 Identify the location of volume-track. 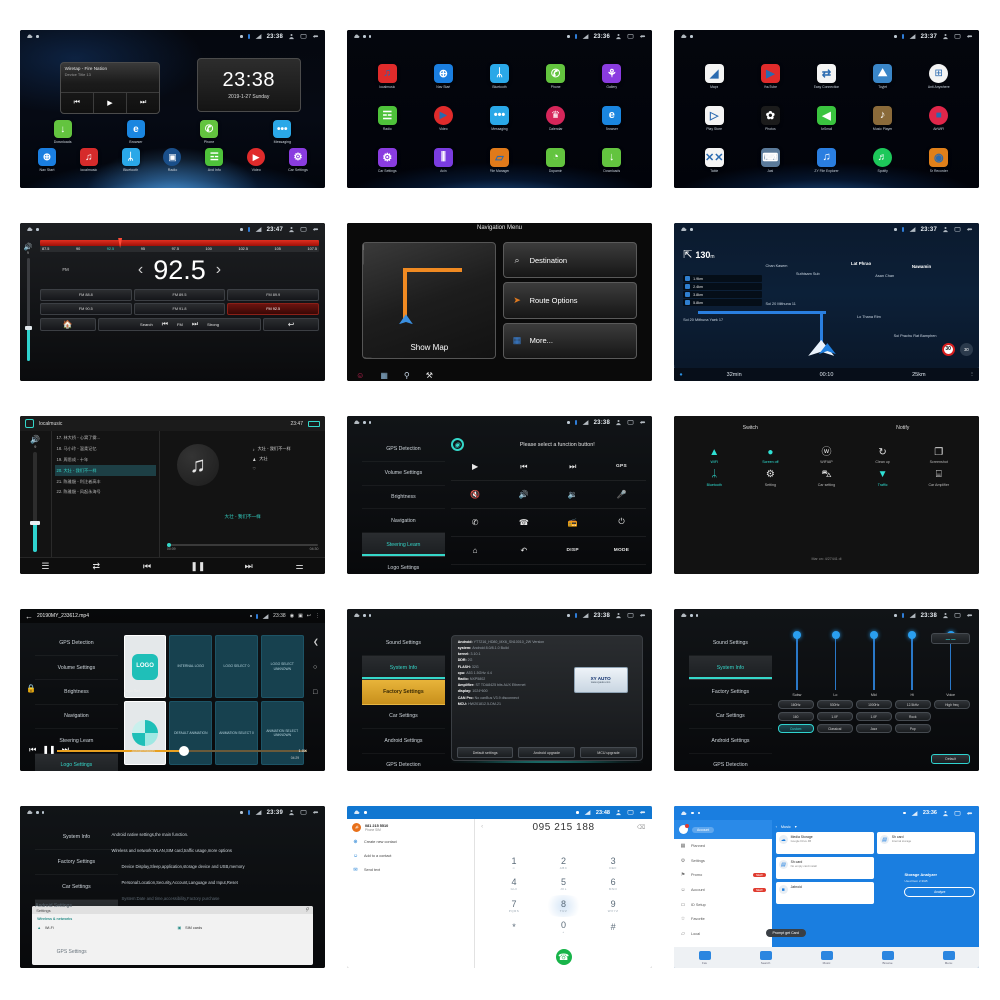
(35, 502).